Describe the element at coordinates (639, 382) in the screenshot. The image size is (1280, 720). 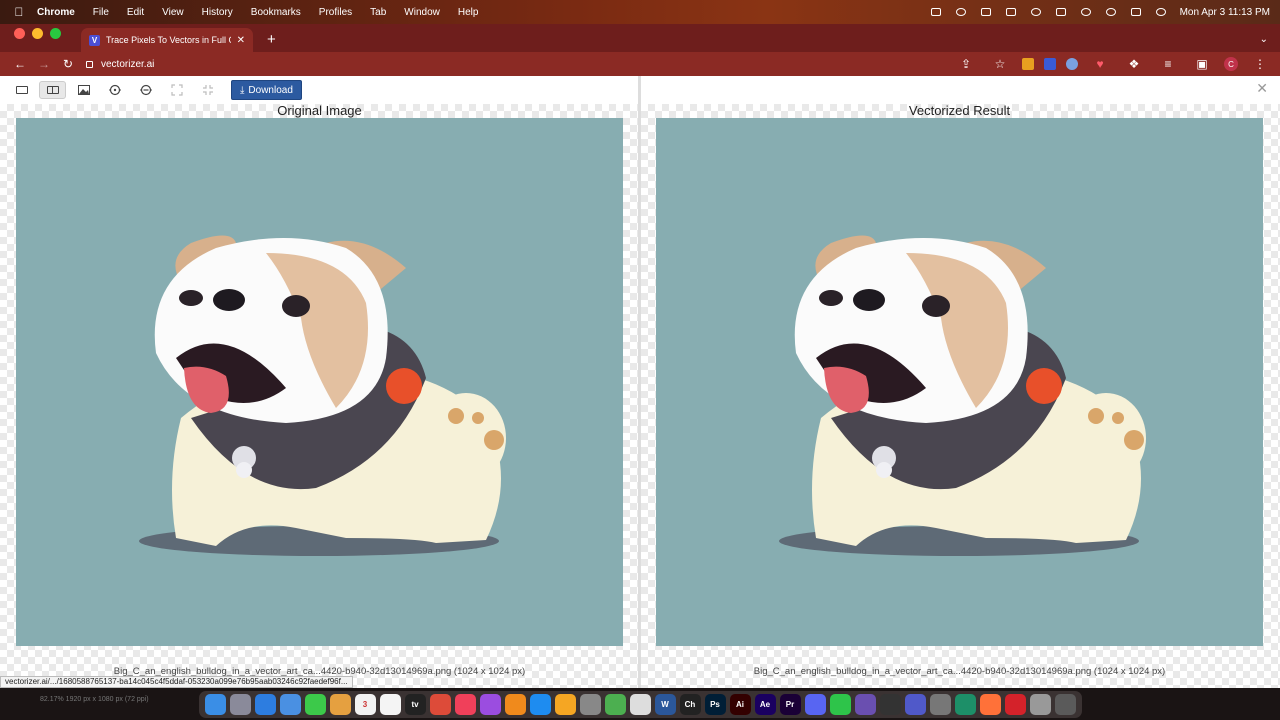
I see `pane-divider-handle` at that location.